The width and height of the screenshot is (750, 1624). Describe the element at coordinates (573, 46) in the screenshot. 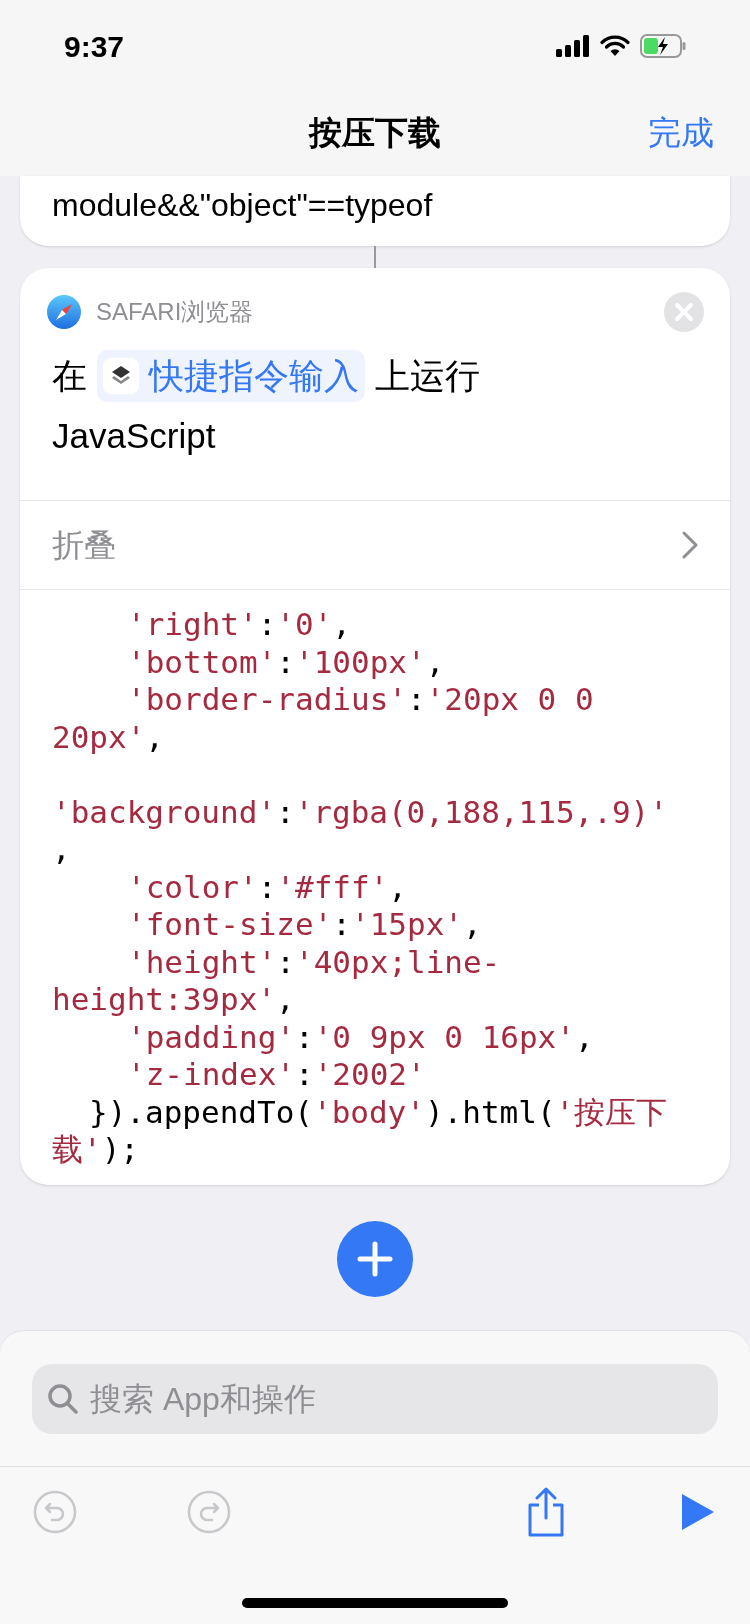

I see `signal-icon` at that location.